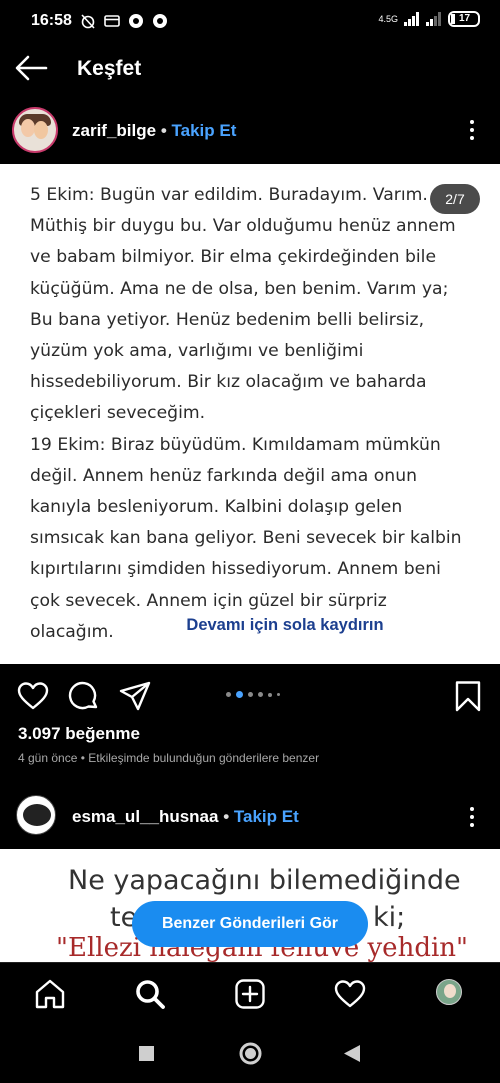 This screenshot has height=1083, width=500. I want to click on alarm-off-icon, so click(88, 21).